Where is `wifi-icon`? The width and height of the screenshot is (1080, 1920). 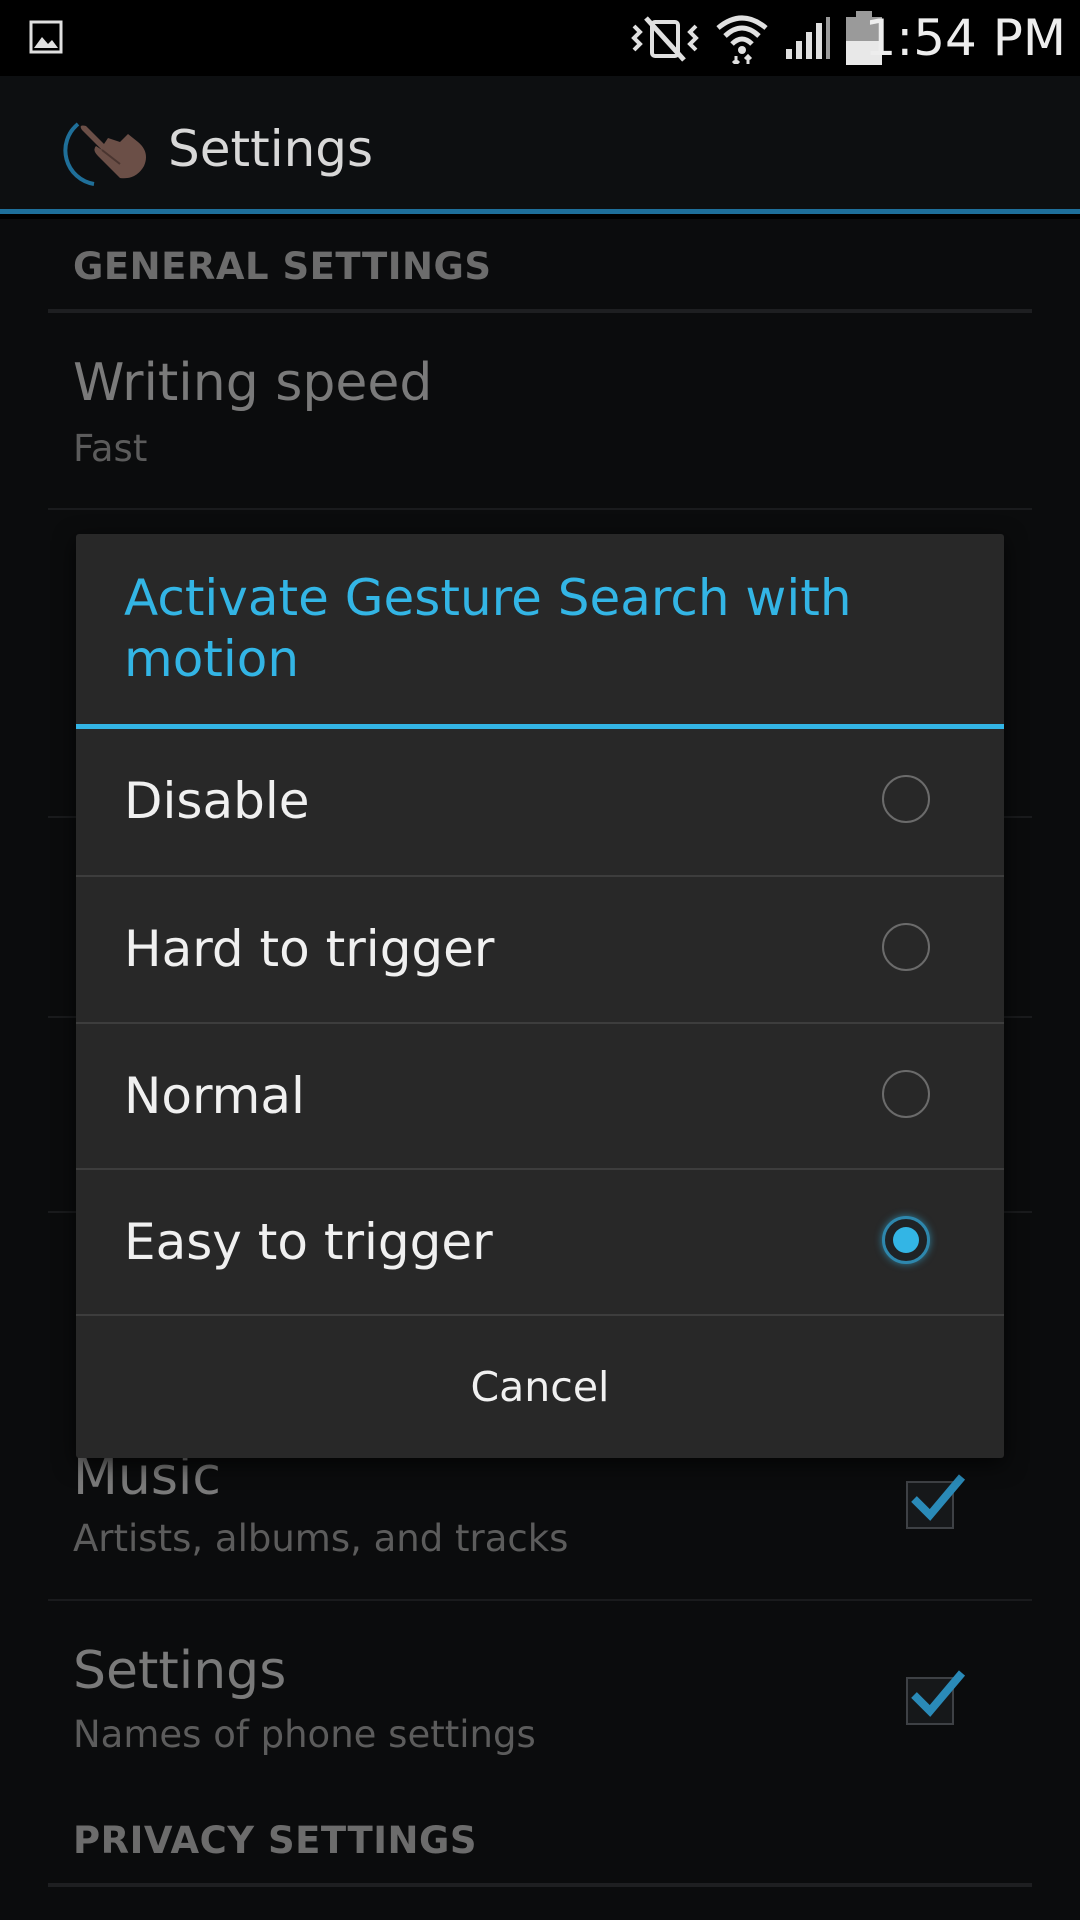 wifi-icon is located at coordinates (742, 39).